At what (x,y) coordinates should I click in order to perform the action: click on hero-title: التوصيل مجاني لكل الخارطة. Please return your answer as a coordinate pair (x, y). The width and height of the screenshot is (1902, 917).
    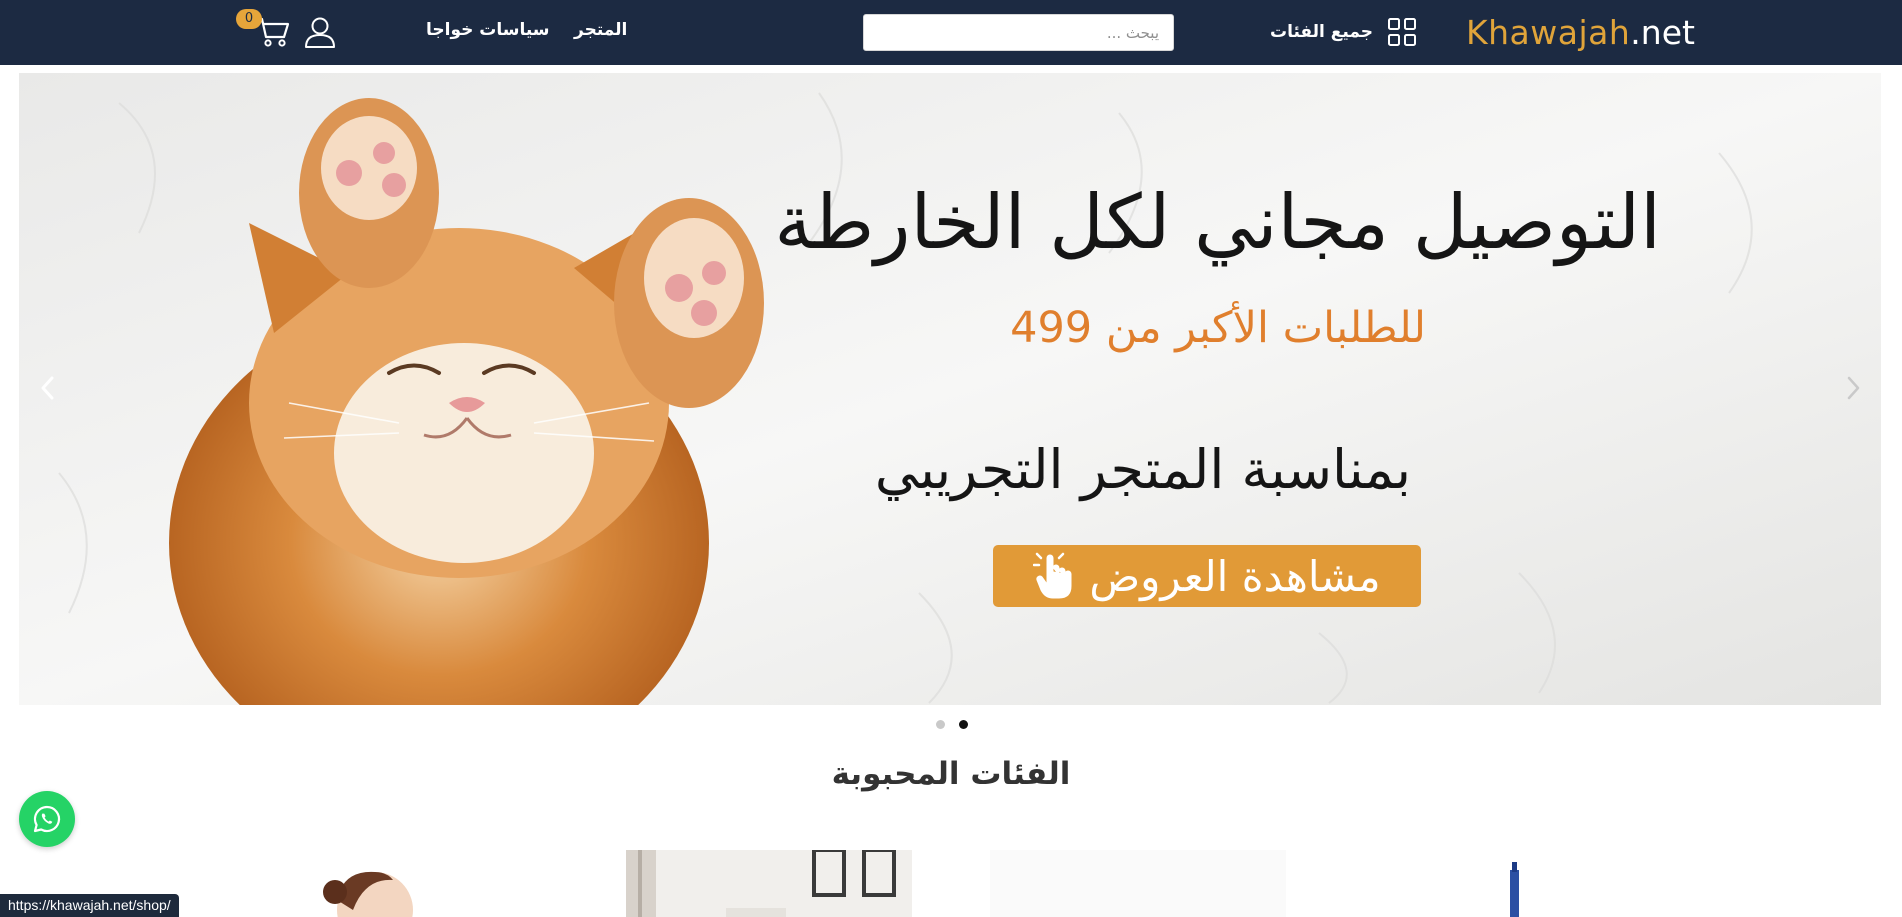
    Looking at the image, I should click on (1217, 222).